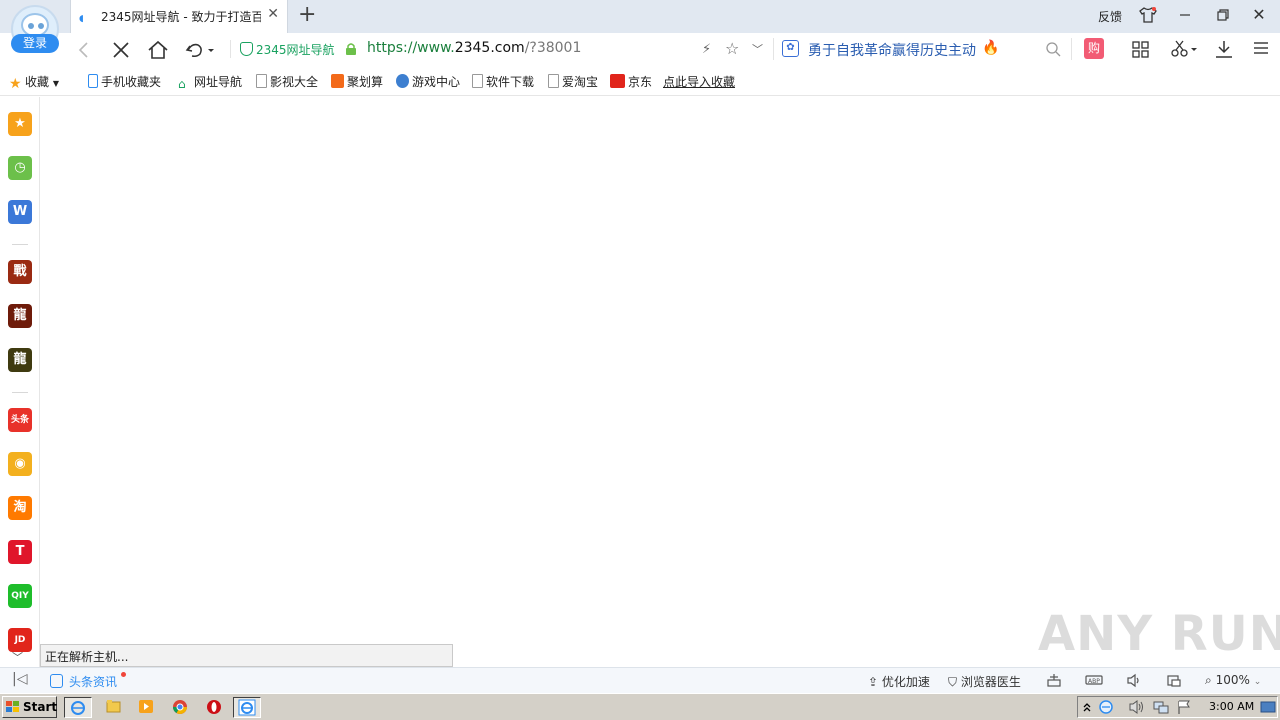 This screenshot has width=1280, height=720. What do you see at coordinates (411, 48) in the screenshot?
I see `url-scheme: https://www.` at bounding box center [411, 48].